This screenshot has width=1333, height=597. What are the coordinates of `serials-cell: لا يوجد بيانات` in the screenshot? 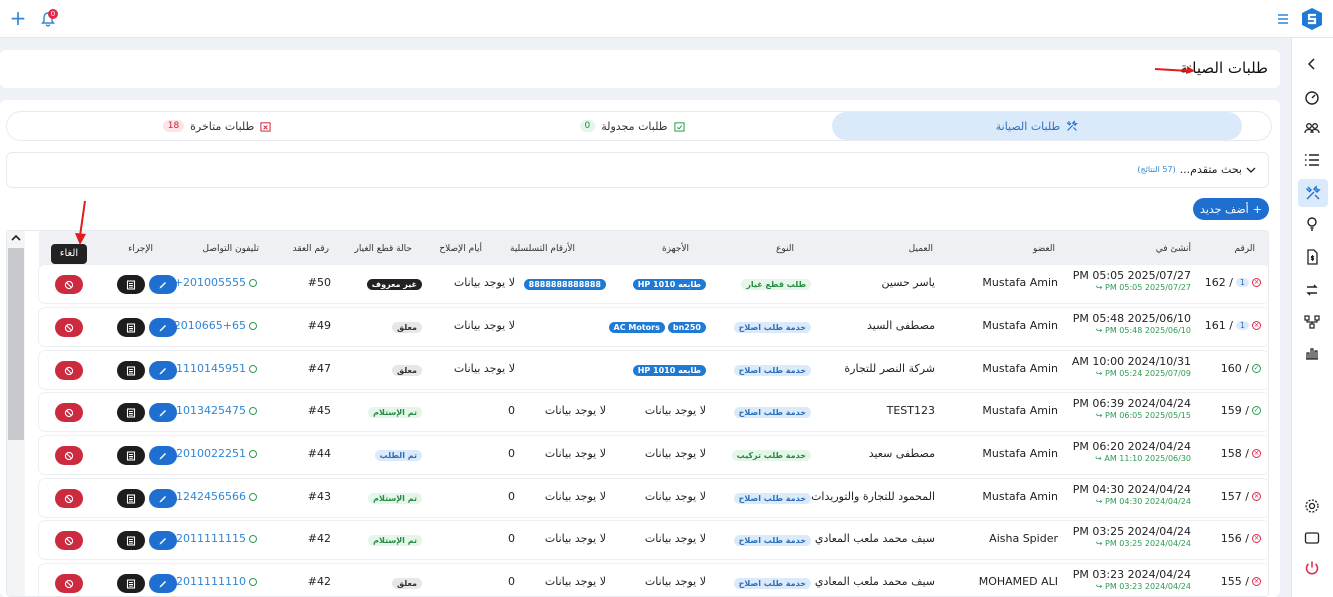 It's located at (575, 581).